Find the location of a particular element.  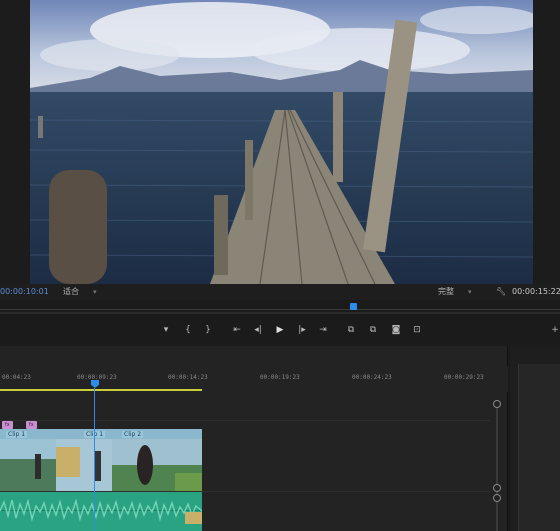

track-divider is located at coordinates (245, 420).